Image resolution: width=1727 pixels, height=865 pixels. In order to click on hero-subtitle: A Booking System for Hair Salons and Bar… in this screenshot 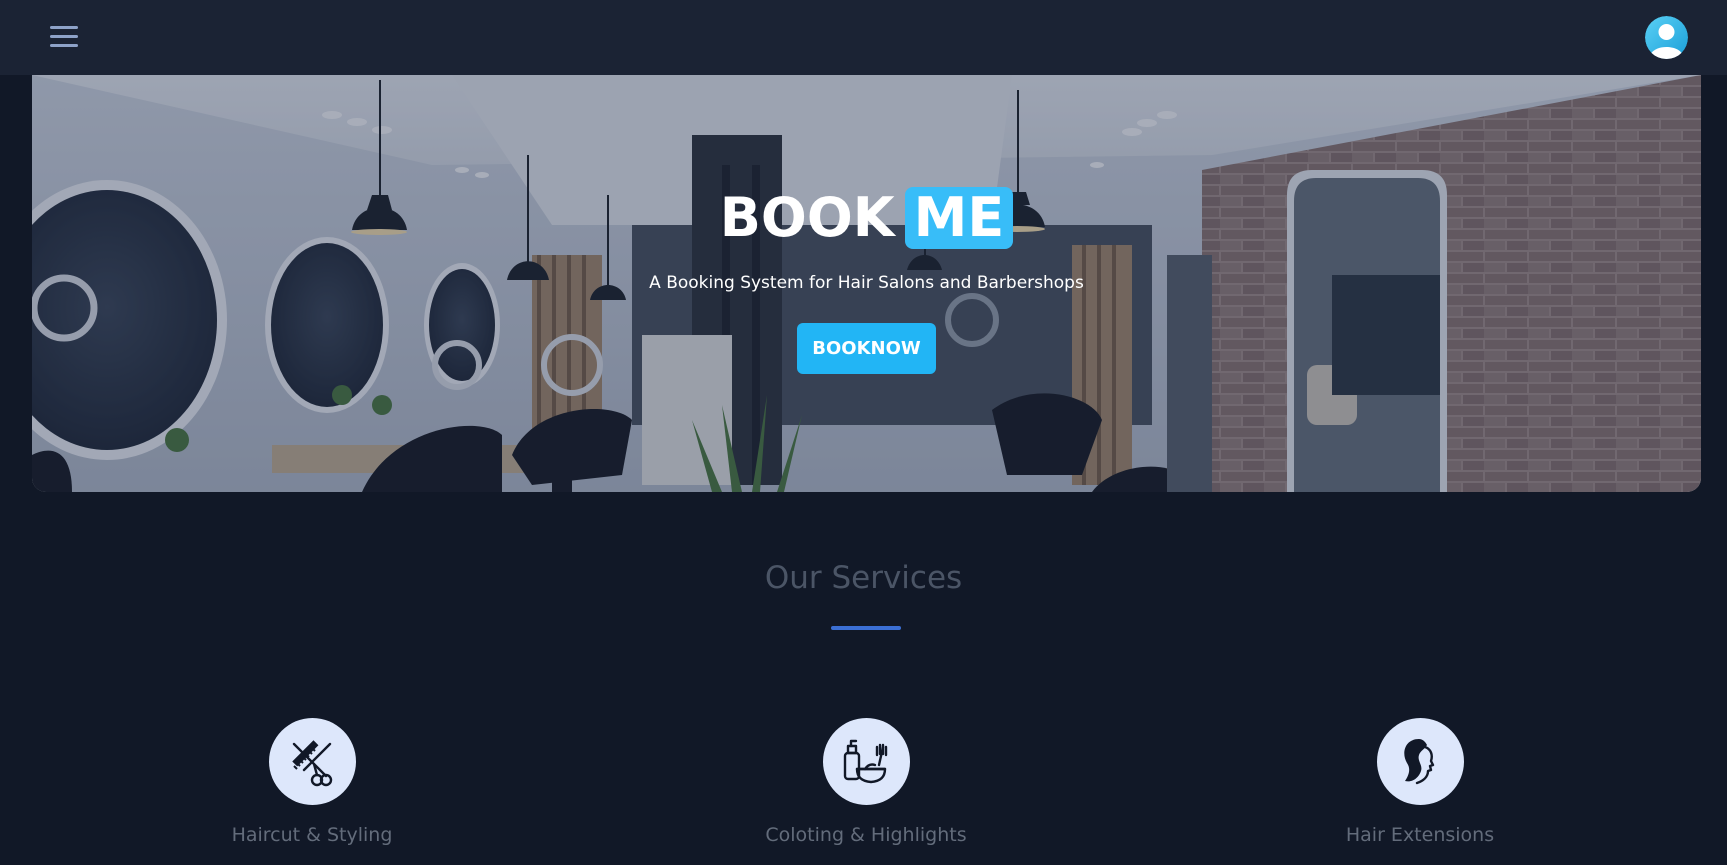, I will do `click(866, 283)`.